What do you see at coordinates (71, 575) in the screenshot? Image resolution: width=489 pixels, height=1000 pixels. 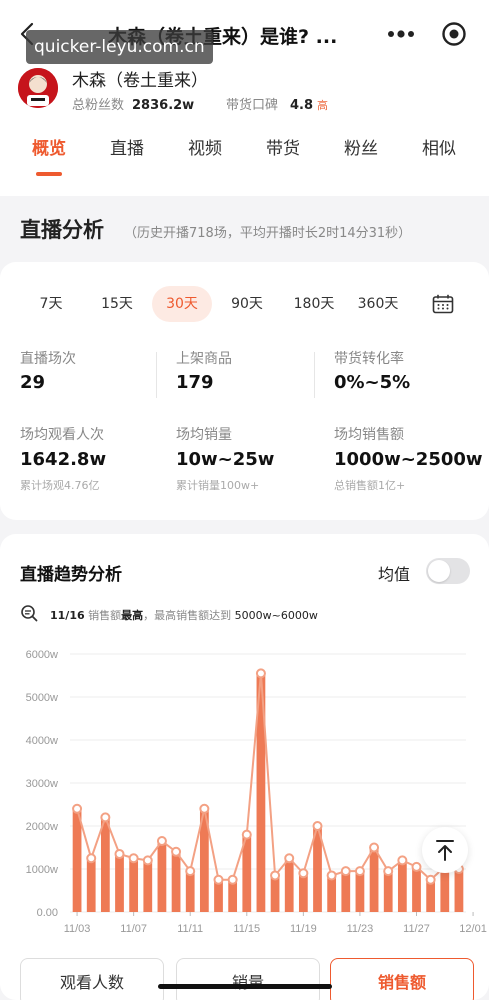 I see `trend-title: 直播趋势分析` at bounding box center [71, 575].